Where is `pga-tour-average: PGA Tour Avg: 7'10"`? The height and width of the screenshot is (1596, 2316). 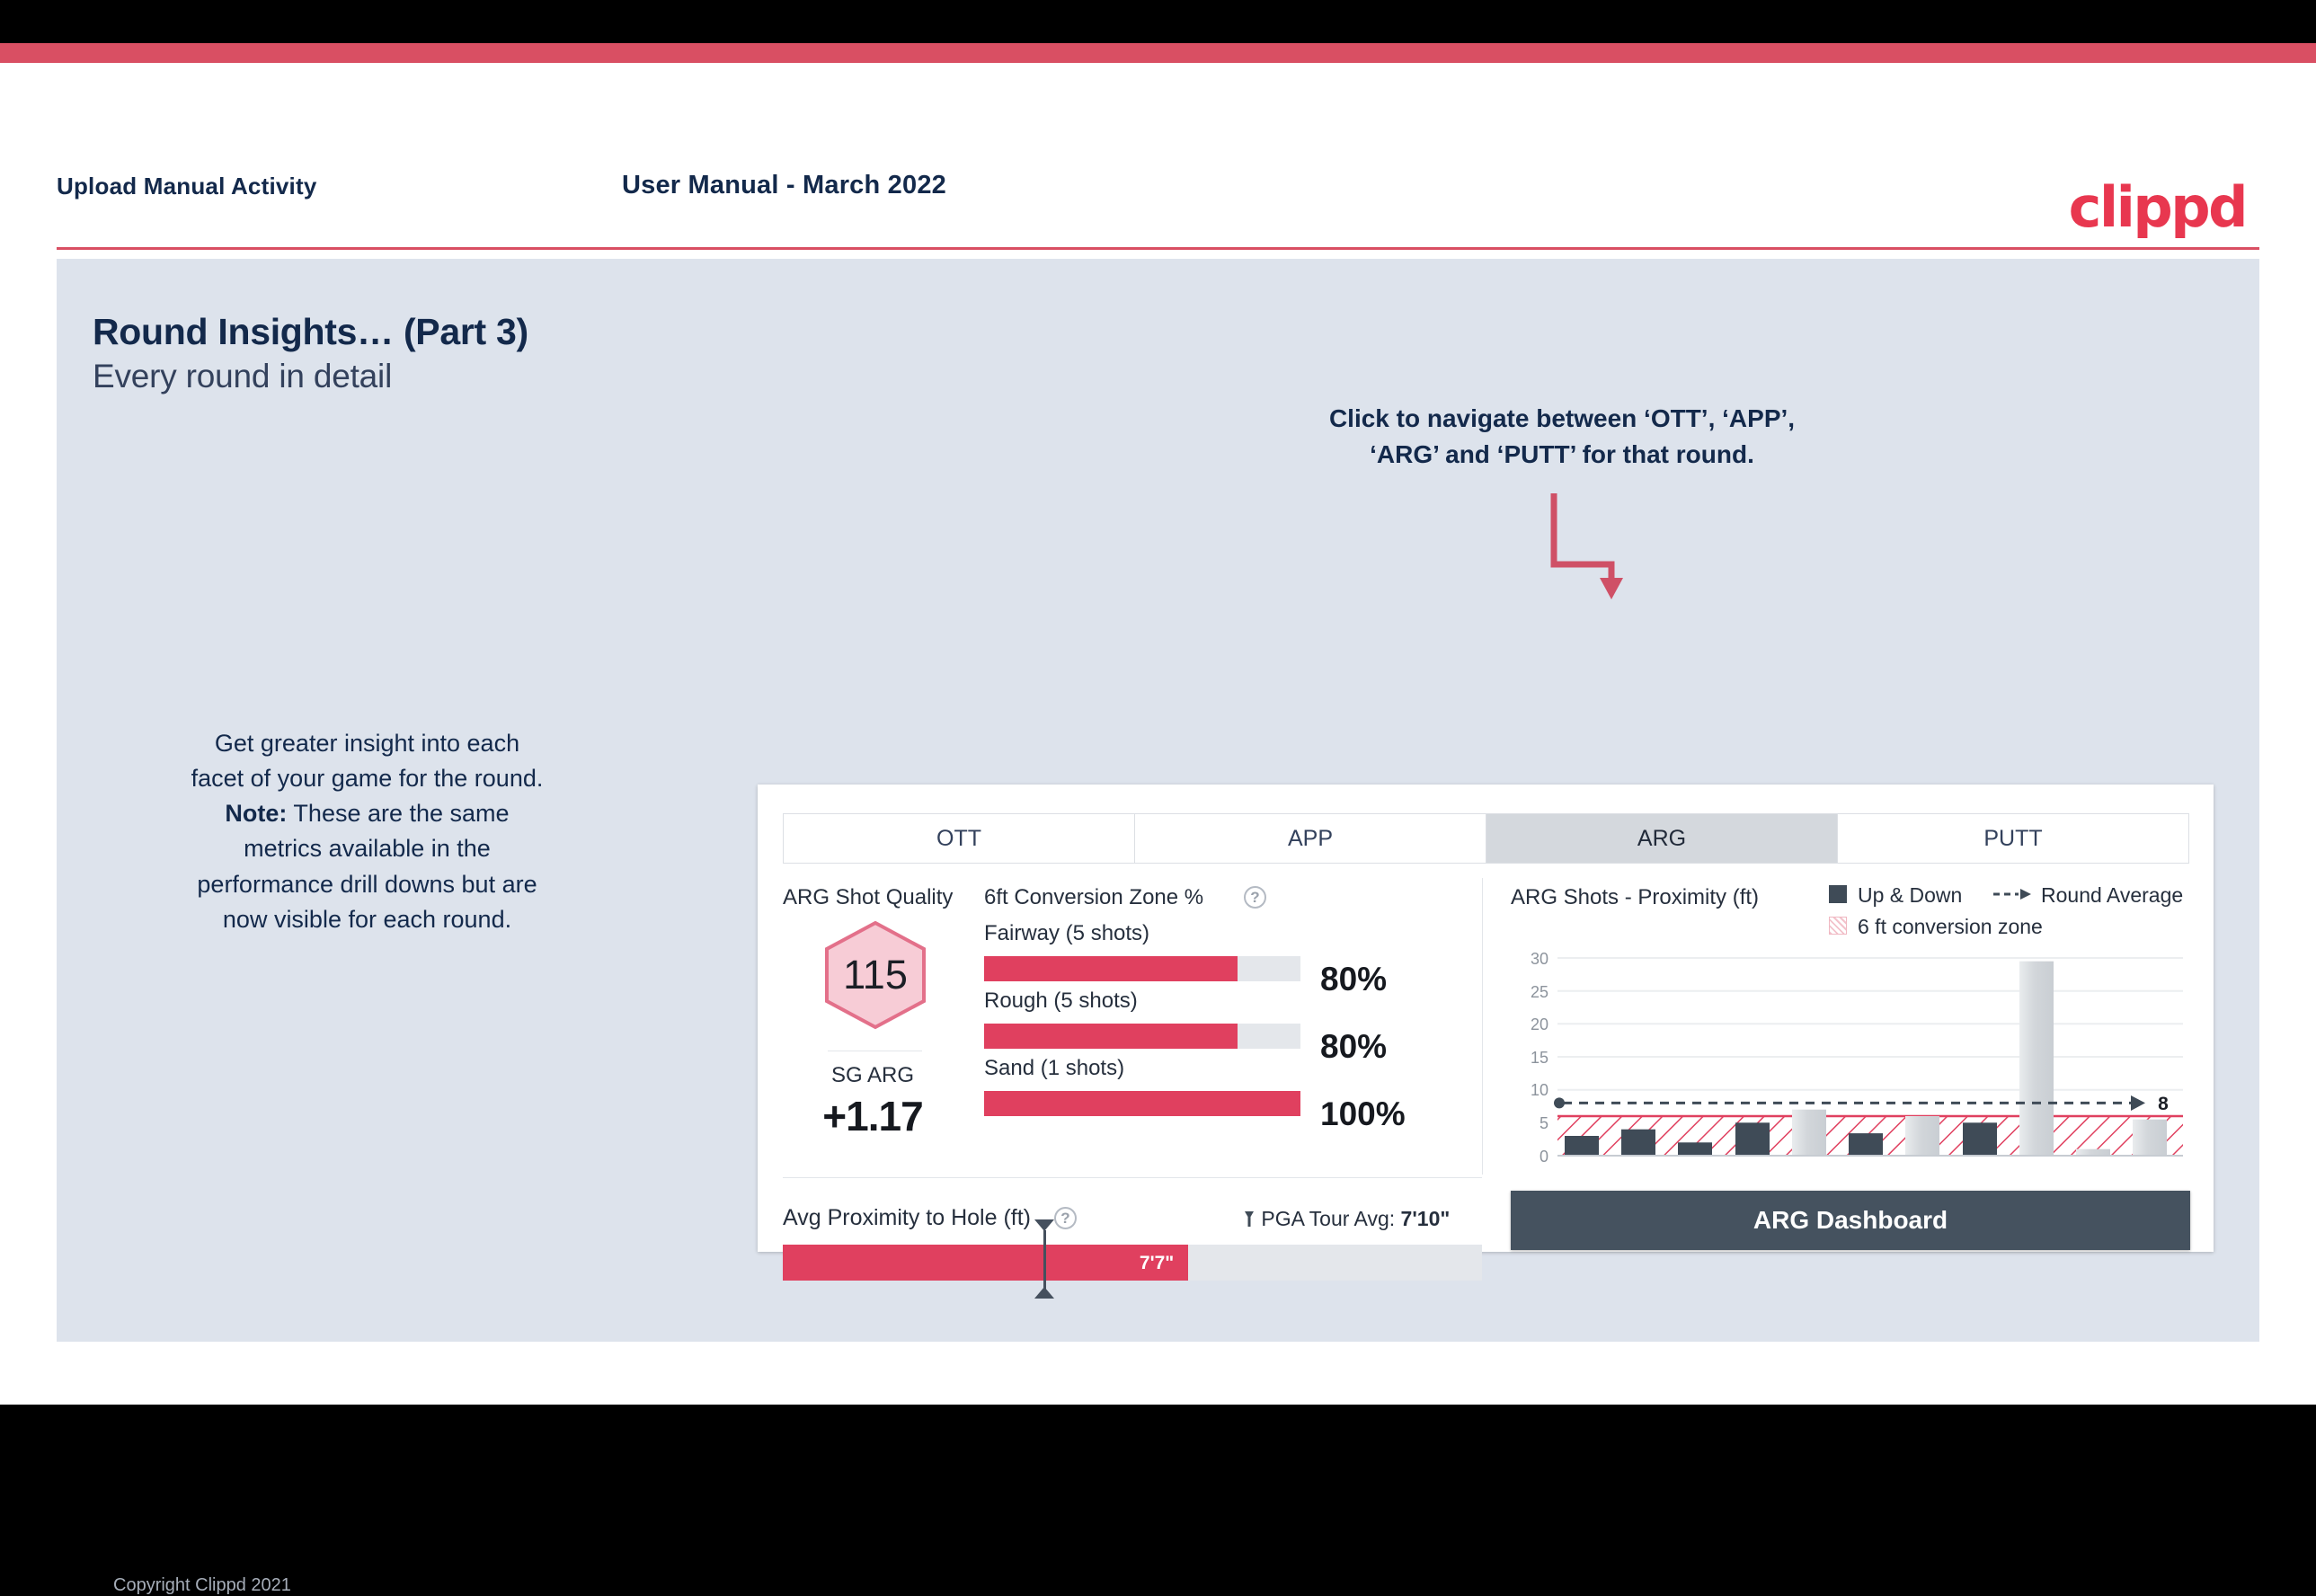
pga-tour-average: PGA Tour Avg: 7'10" is located at coordinates (1346, 1219).